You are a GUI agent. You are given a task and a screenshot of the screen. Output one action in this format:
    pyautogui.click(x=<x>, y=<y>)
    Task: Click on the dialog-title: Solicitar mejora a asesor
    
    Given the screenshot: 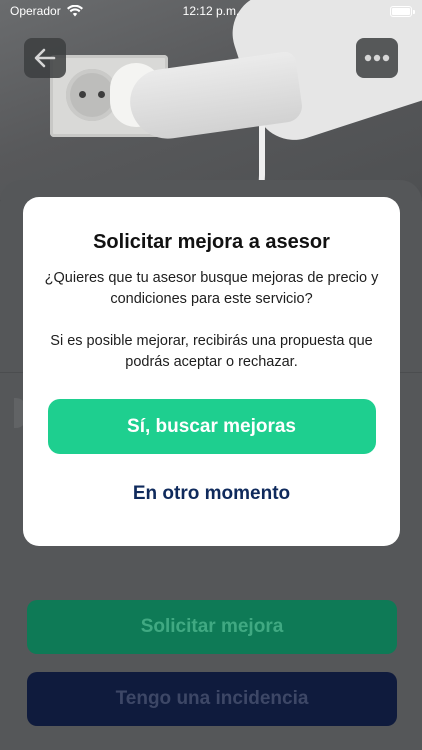 What is the action you would take?
    pyautogui.click(x=211, y=242)
    